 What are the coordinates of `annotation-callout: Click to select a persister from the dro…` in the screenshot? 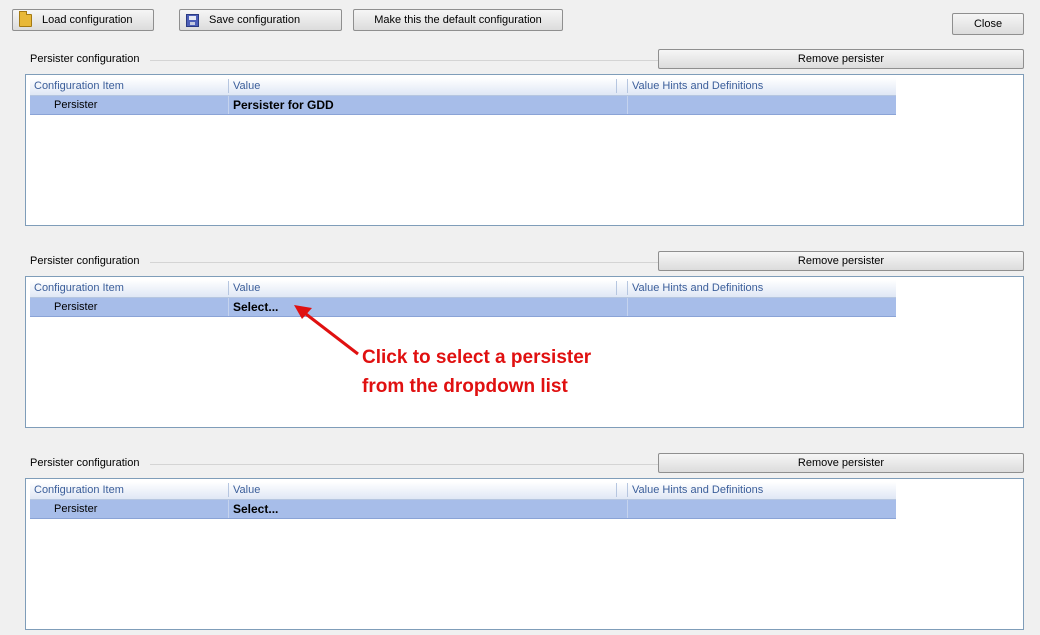 It's located at (476, 372).